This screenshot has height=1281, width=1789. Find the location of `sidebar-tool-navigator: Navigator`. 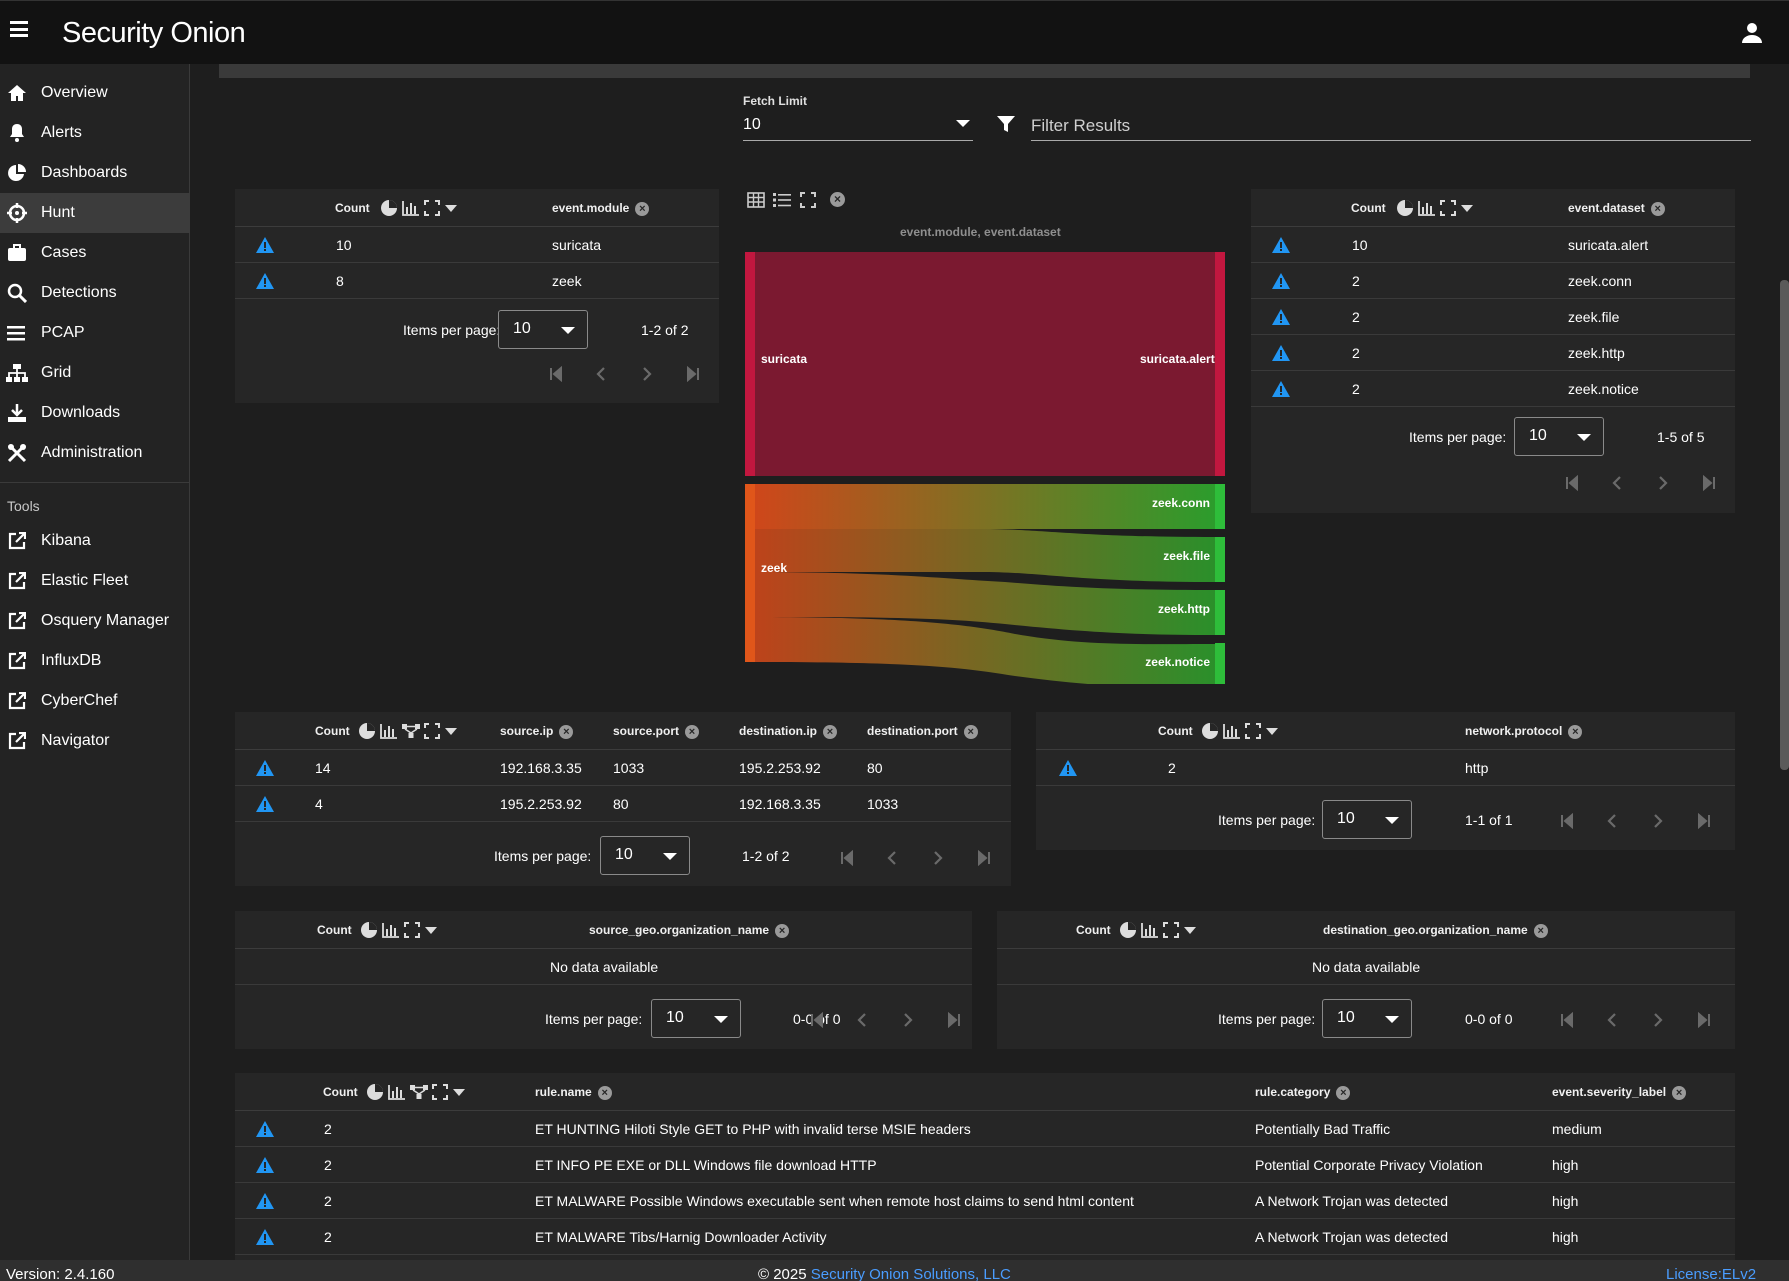

sidebar-tool-navigator: Navigator is located at coordinates (95, 741).